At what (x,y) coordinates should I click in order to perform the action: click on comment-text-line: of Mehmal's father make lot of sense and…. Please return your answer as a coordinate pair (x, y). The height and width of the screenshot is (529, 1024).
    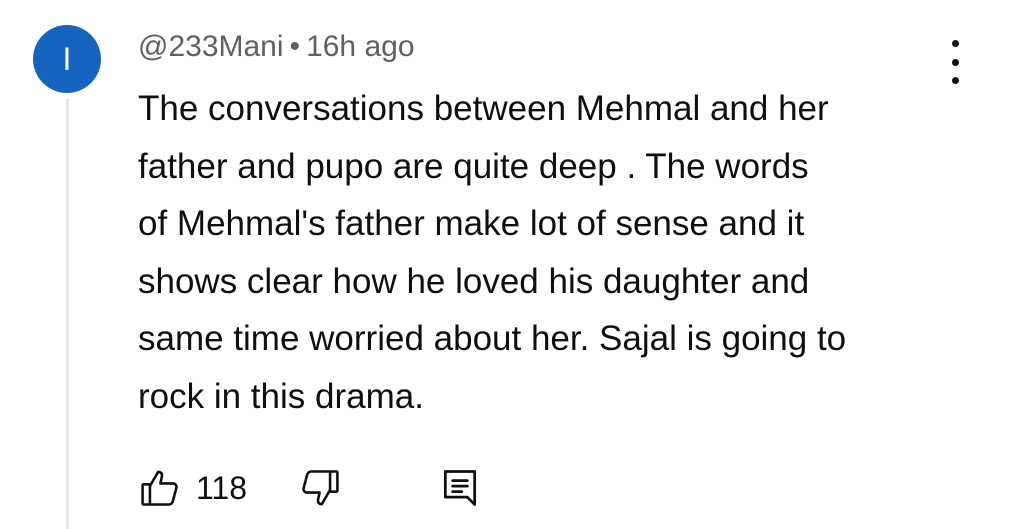
    Looking at the image, I should click on (471, 224).